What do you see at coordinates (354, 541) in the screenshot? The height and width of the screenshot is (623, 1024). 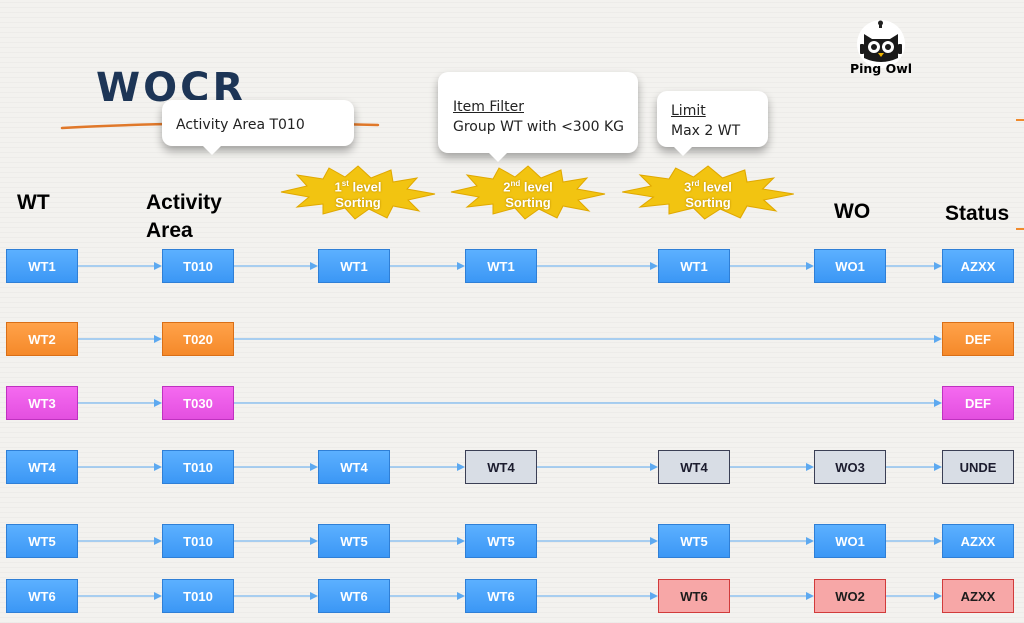 I see `sort1-box: WT5` at bounding box center [354, 541].